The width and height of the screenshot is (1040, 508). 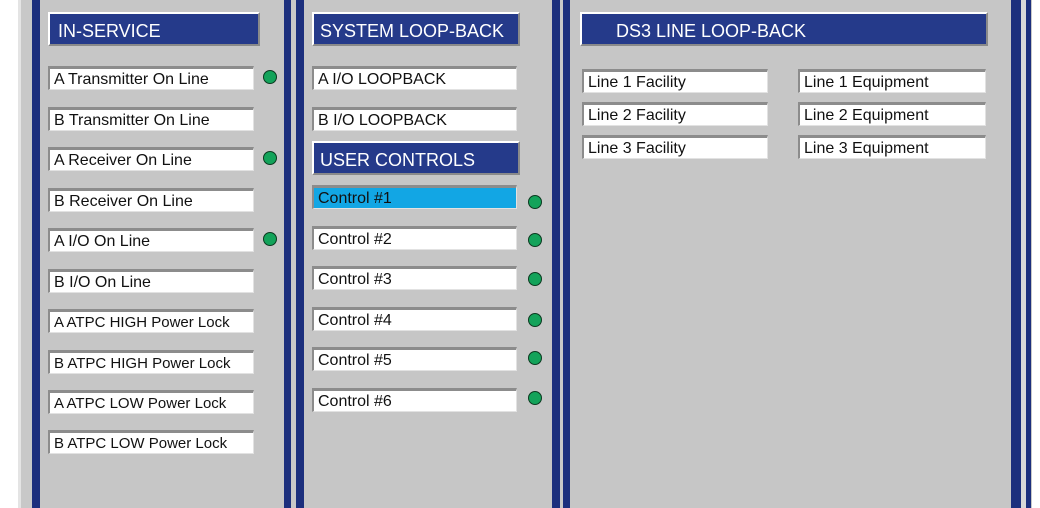 I want to click on ds3-line-3-facility: Line 3 Facility, so click(x=675, y=147).